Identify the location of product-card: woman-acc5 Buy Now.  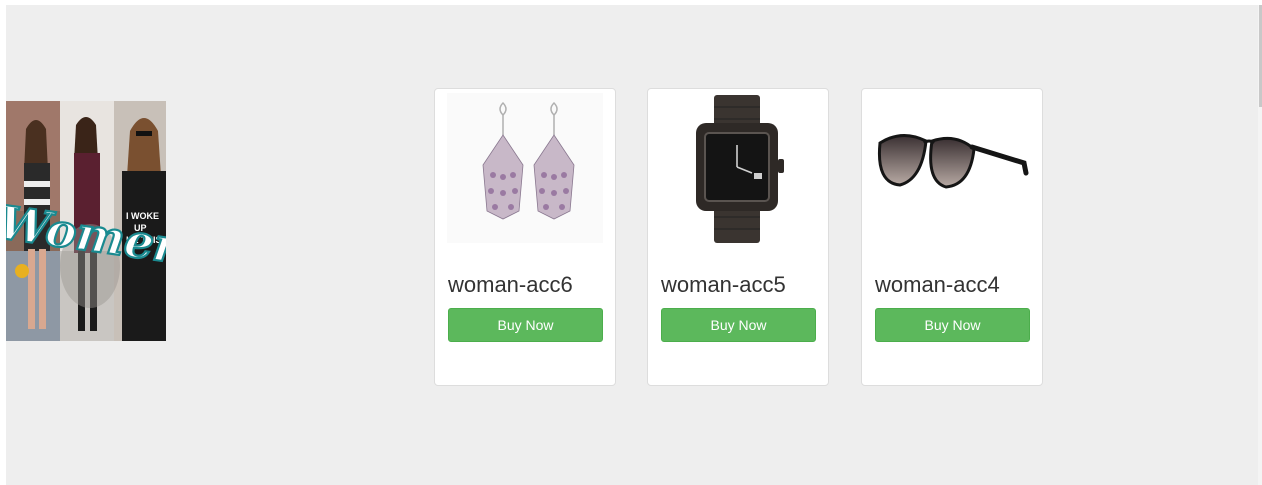
(738, 237).